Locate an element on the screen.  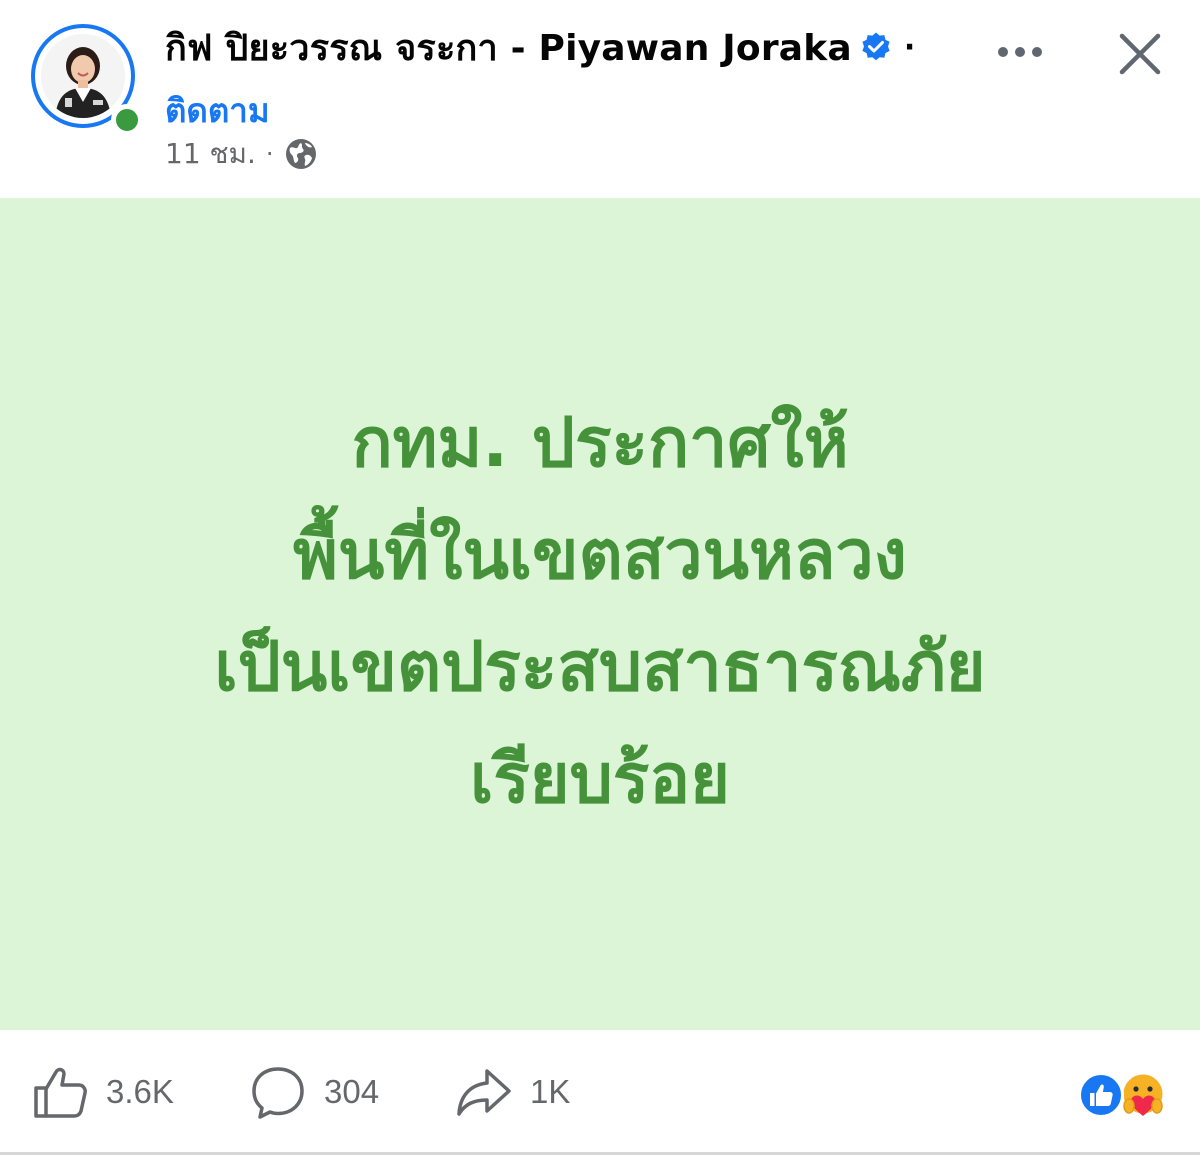
verified-badge-icon is located at coordinates (876, 47).